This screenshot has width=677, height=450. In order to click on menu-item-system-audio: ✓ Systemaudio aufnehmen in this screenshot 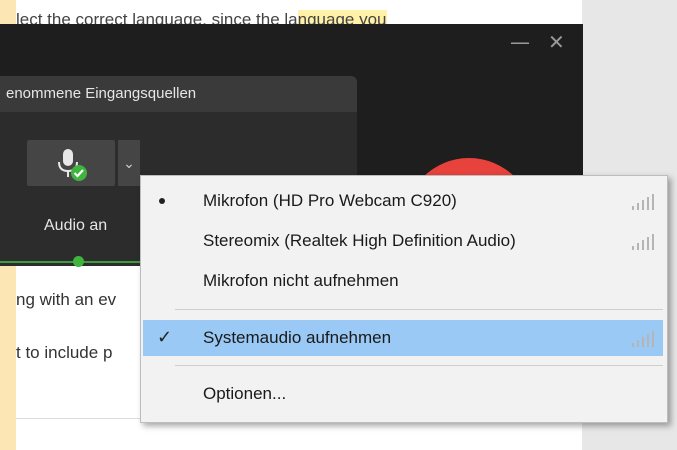, I will do `click(403, 338)`.